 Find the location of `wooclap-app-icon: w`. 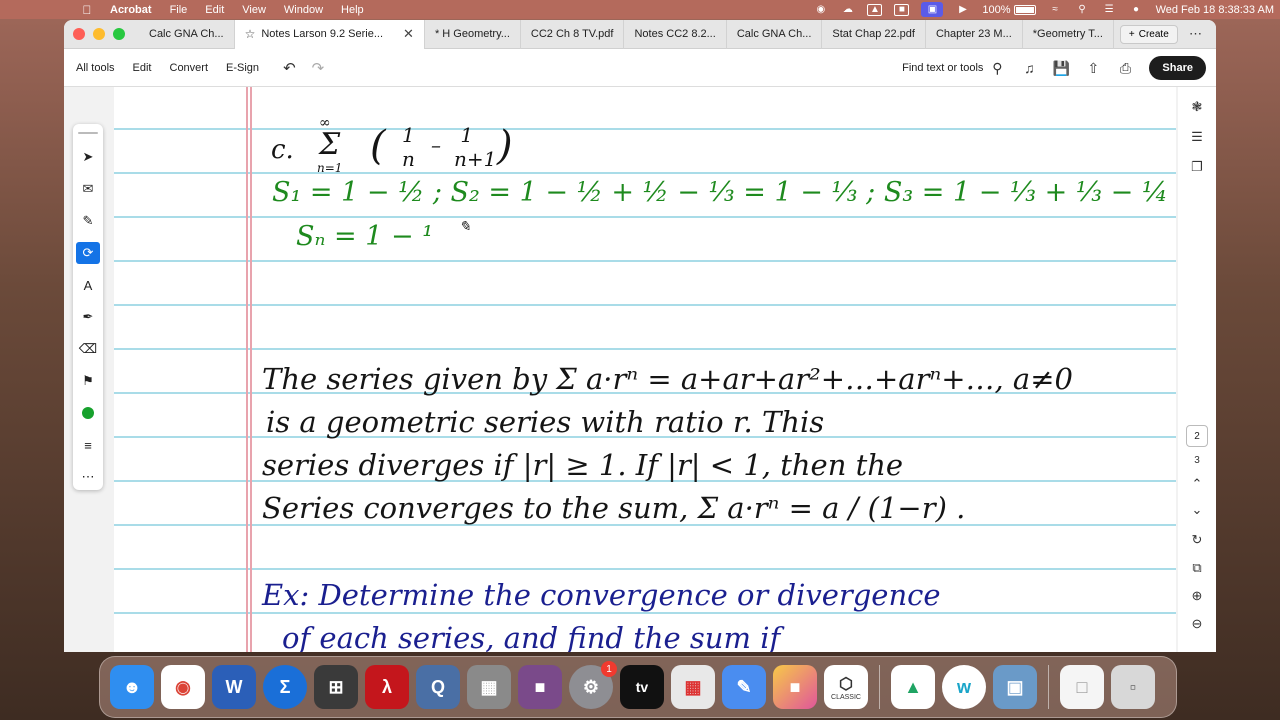

wooclap-app-icon: w is located at coordinates (964, 687).